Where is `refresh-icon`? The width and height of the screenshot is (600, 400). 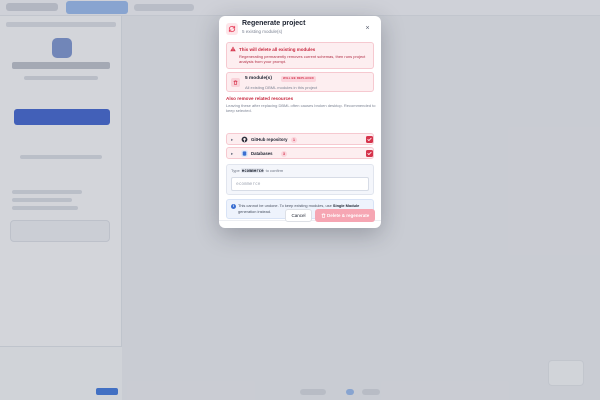 refresh-icon is located at coordinates (232, 29).